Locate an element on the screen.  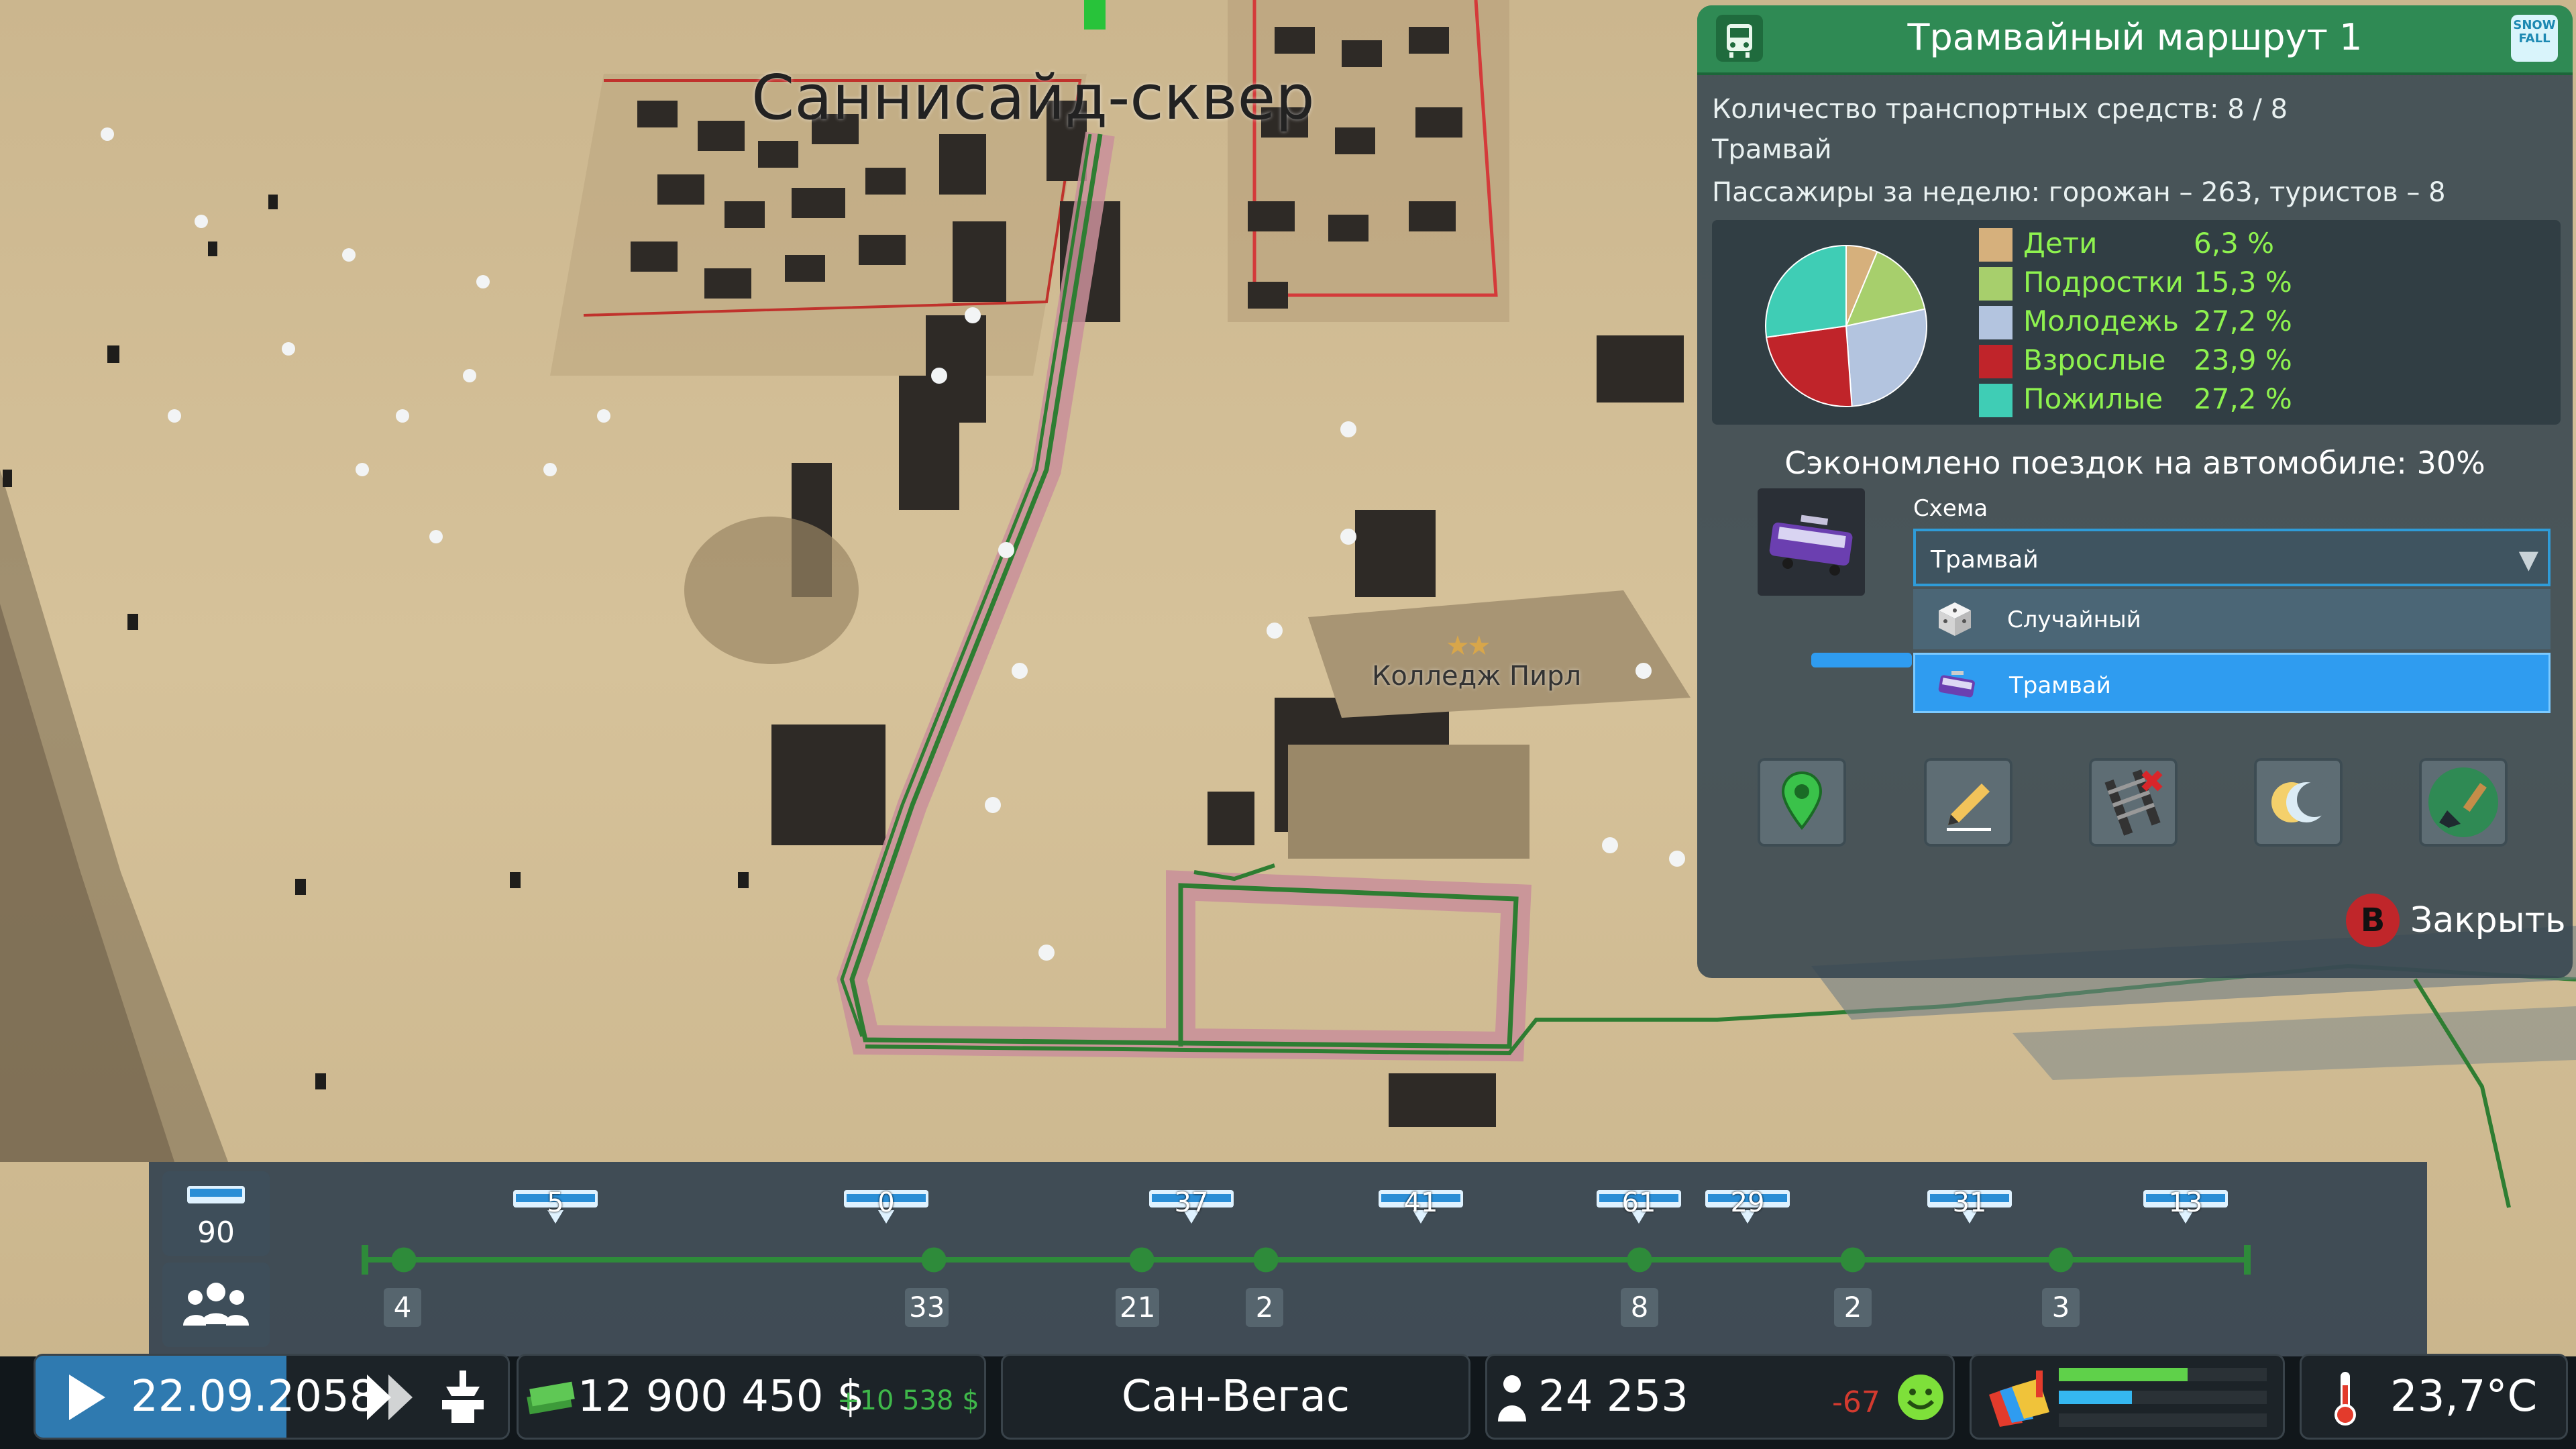
stop-waiting-count: 33 is located at coordinates (927, 1307).